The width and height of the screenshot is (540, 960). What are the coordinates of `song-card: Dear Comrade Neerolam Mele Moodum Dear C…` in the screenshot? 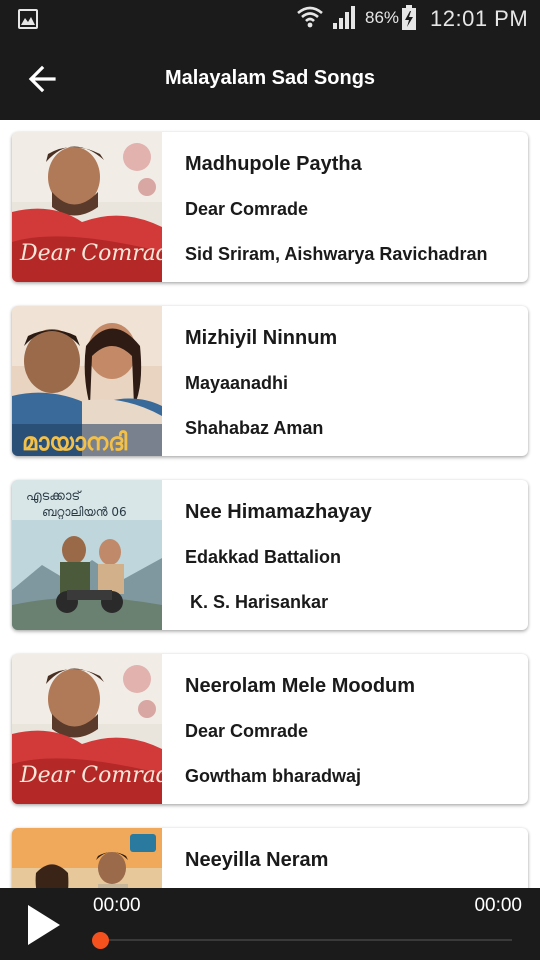 It's located at (270, 729).